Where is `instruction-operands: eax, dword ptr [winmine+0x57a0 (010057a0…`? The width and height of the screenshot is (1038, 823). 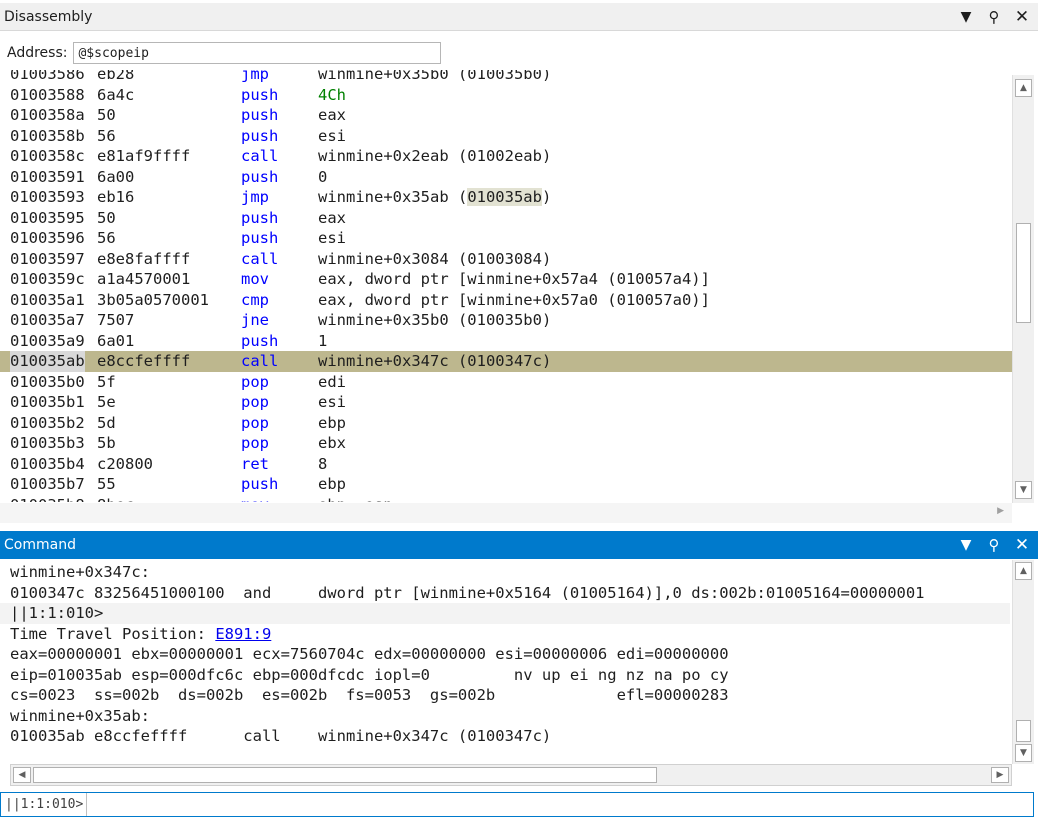
instruction-operands: eax, dword ptr [winmine+0x57a0 (010057a0… is located at coordinates (514, 299).